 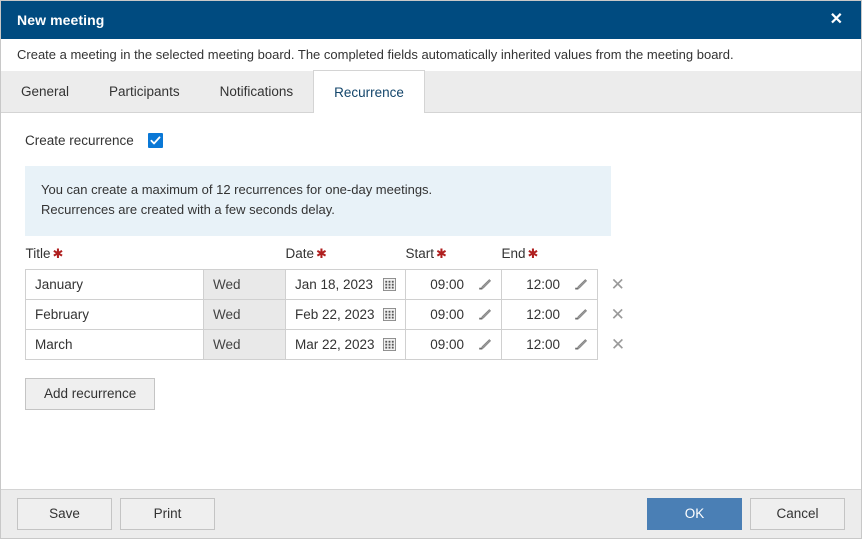 I want to click on footer-right-buttons: OK Cancel, so click(x=746, y=514).